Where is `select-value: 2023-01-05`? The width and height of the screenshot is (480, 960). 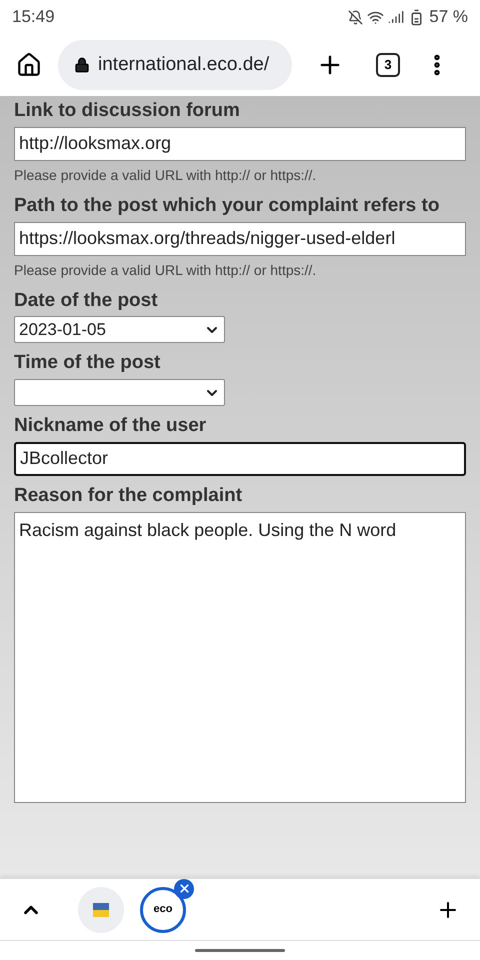 select-value: 2023-01-05 is located at coordinates (62, 330).